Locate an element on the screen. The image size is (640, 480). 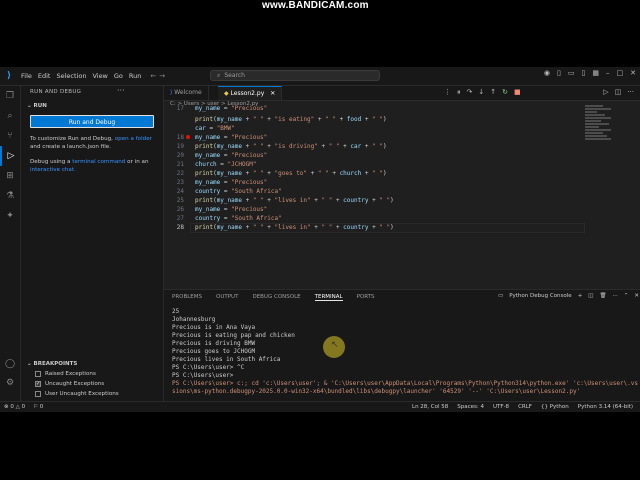
account-icon: ◯ is located at coordinates (10, 364).